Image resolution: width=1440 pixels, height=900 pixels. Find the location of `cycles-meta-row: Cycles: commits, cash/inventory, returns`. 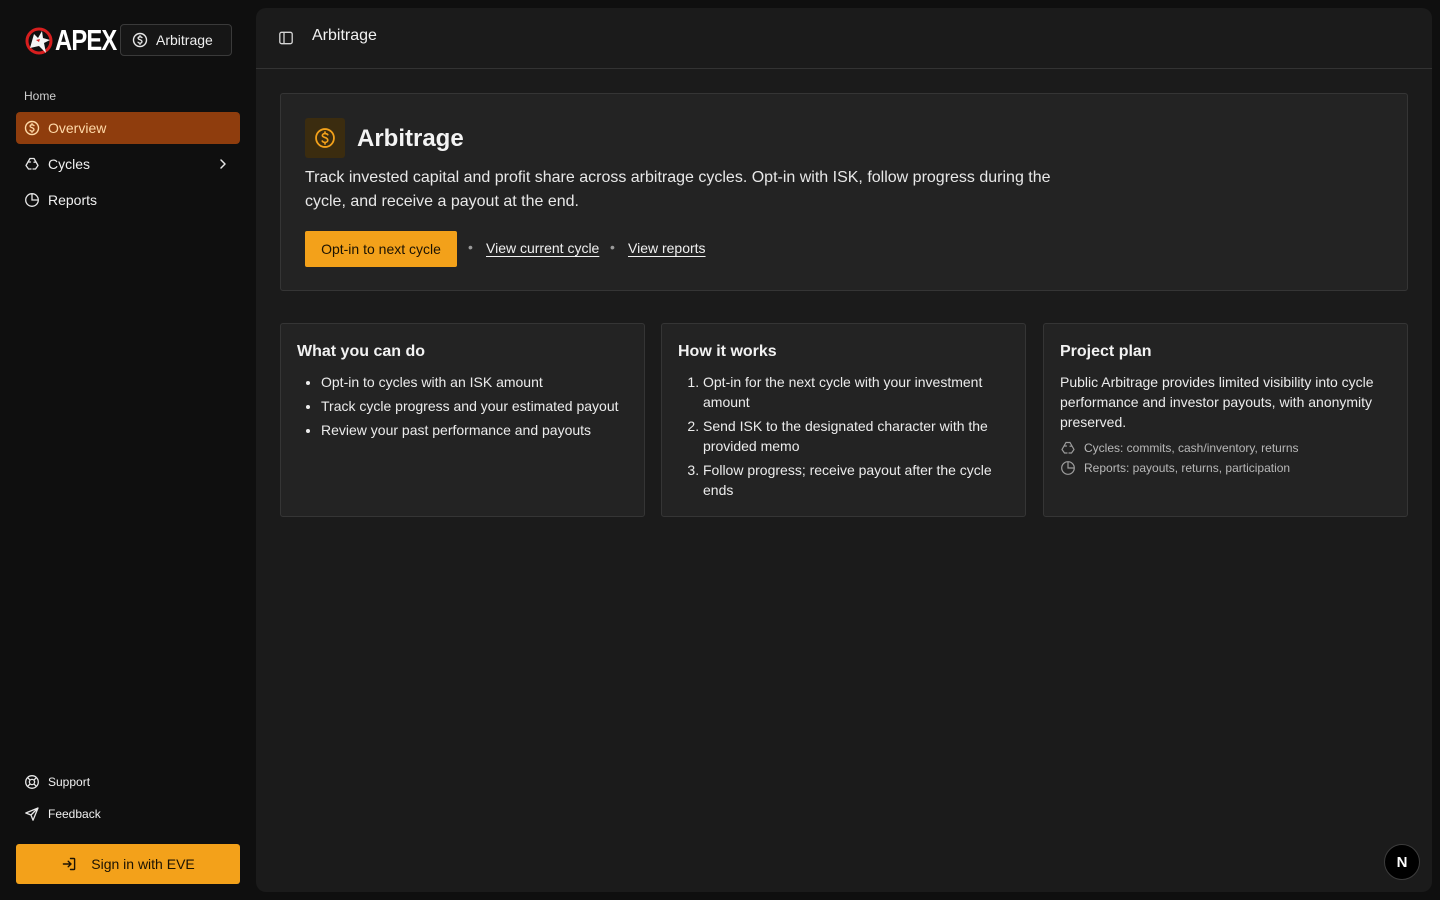

cycles-meta-row: Cycles: commits, cash/inventory, returns is located at coordinates (1179, 448).